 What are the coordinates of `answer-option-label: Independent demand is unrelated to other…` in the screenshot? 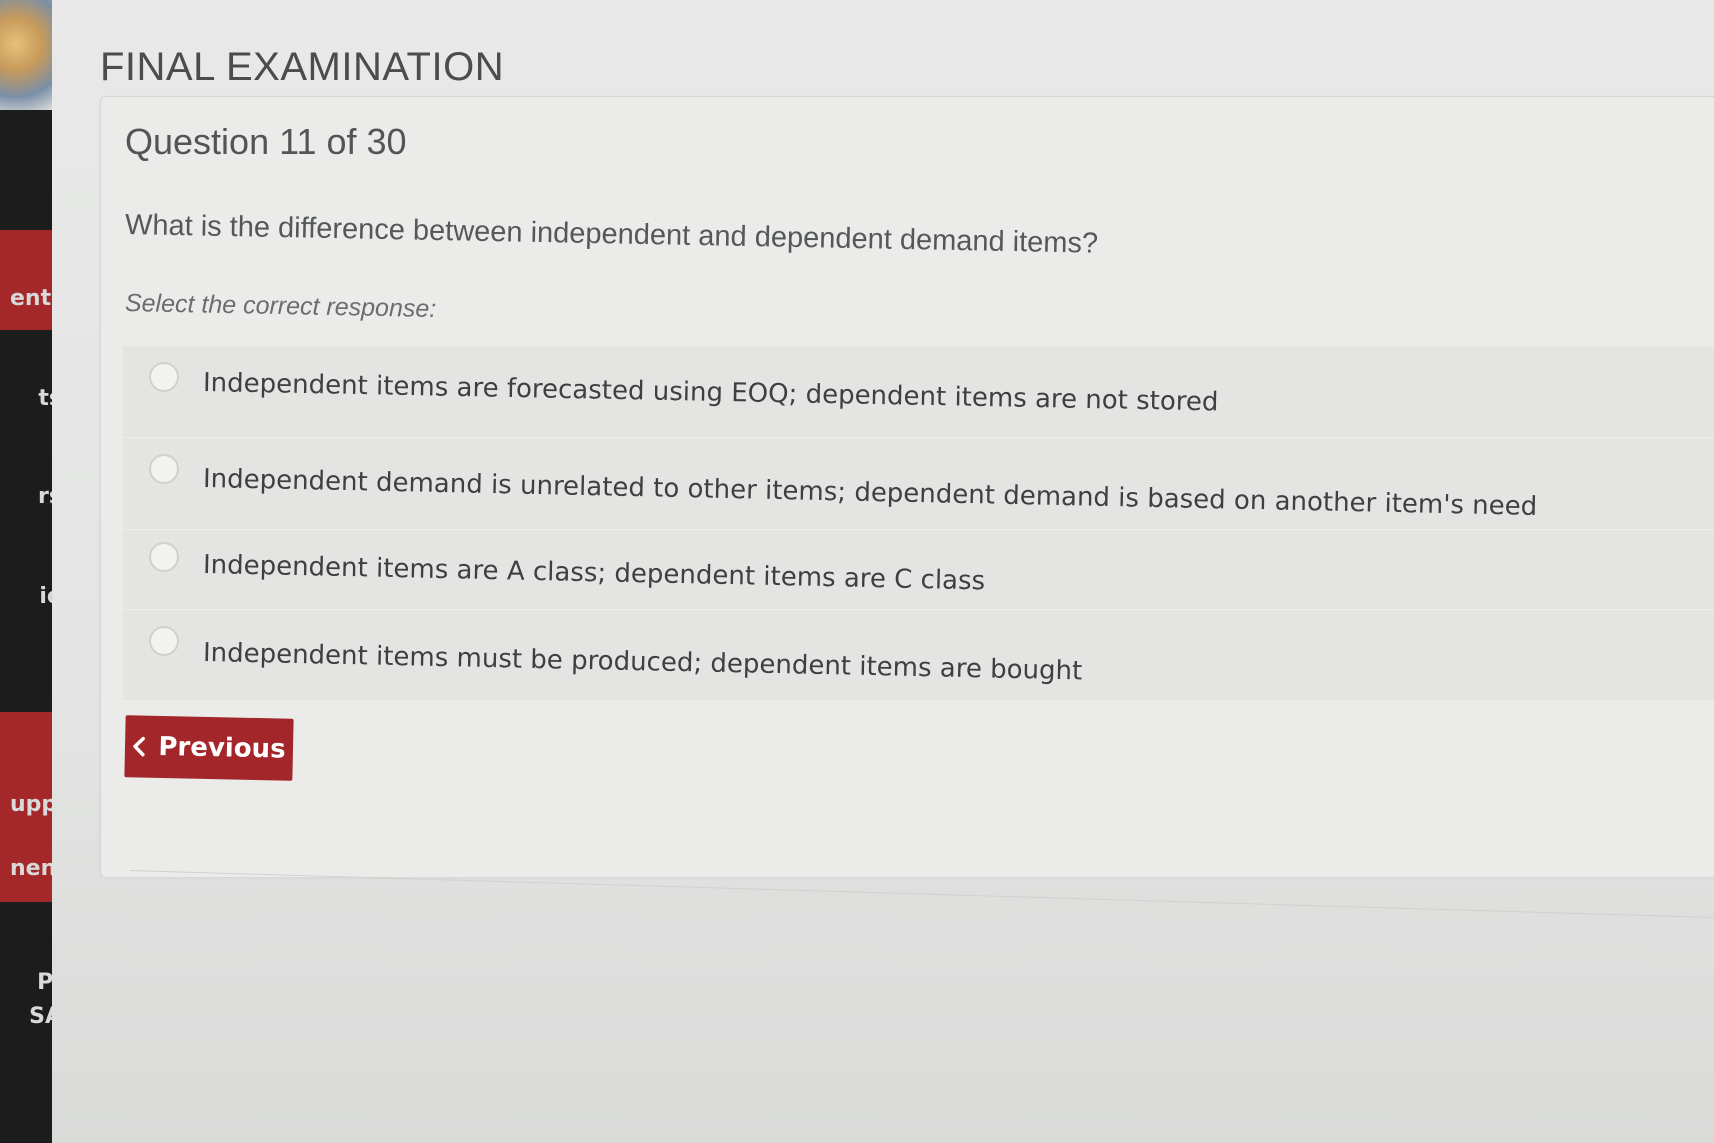 It's located at (870, 493).